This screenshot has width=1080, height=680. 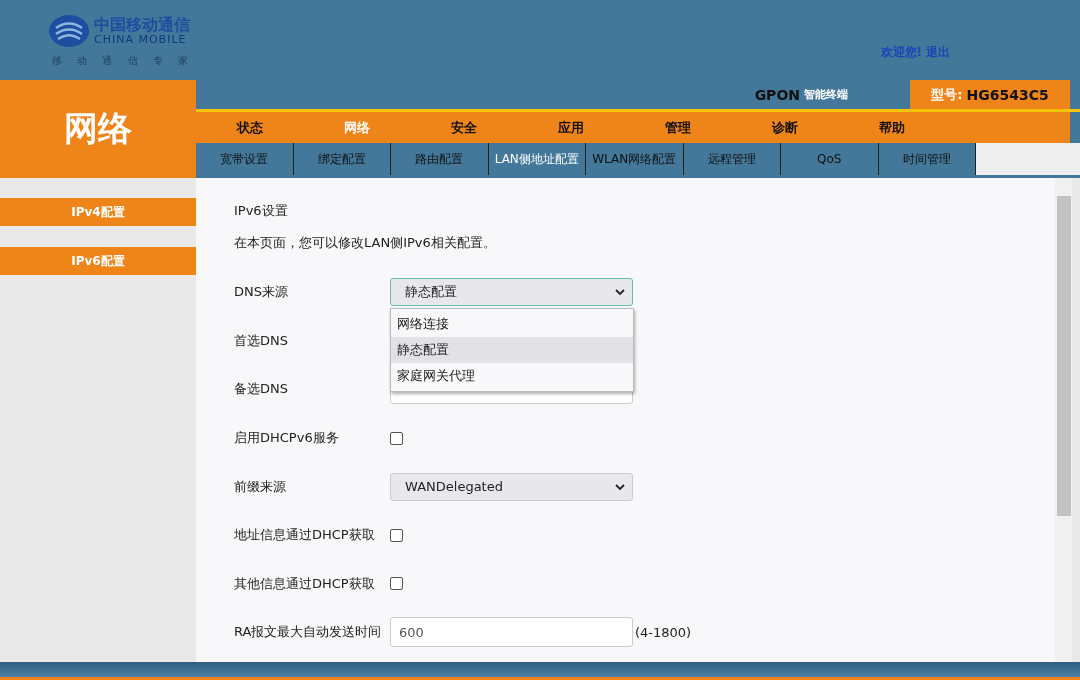 I want to click on sub-menu-tab: WLAN网络配置, so click(x=635, y=159).